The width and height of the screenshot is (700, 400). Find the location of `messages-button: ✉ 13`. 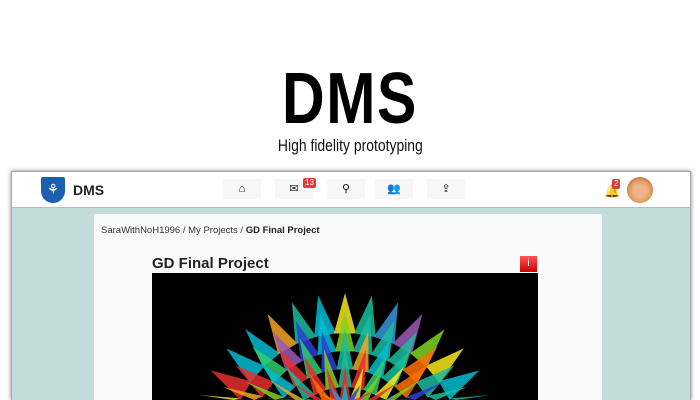

messages-button: ✉ 13 is located at coordinates (295, 188).